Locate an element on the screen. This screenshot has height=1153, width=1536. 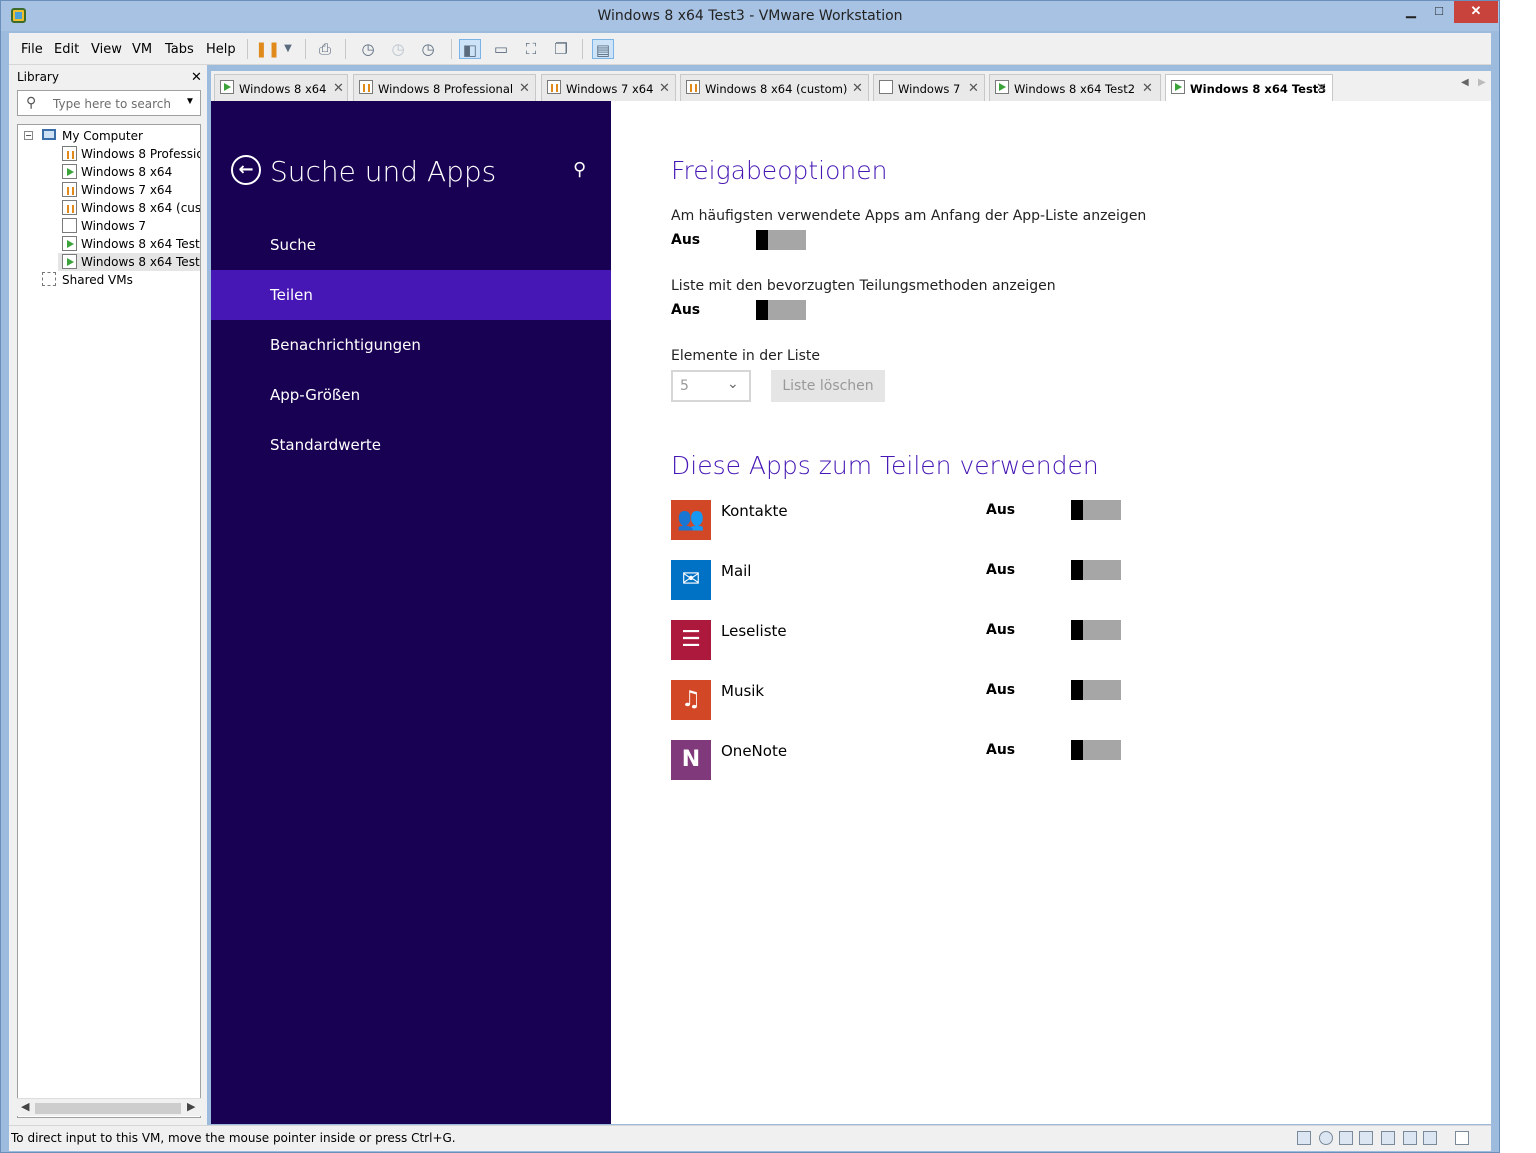
computer-icon is located at coordinates (49, 134).